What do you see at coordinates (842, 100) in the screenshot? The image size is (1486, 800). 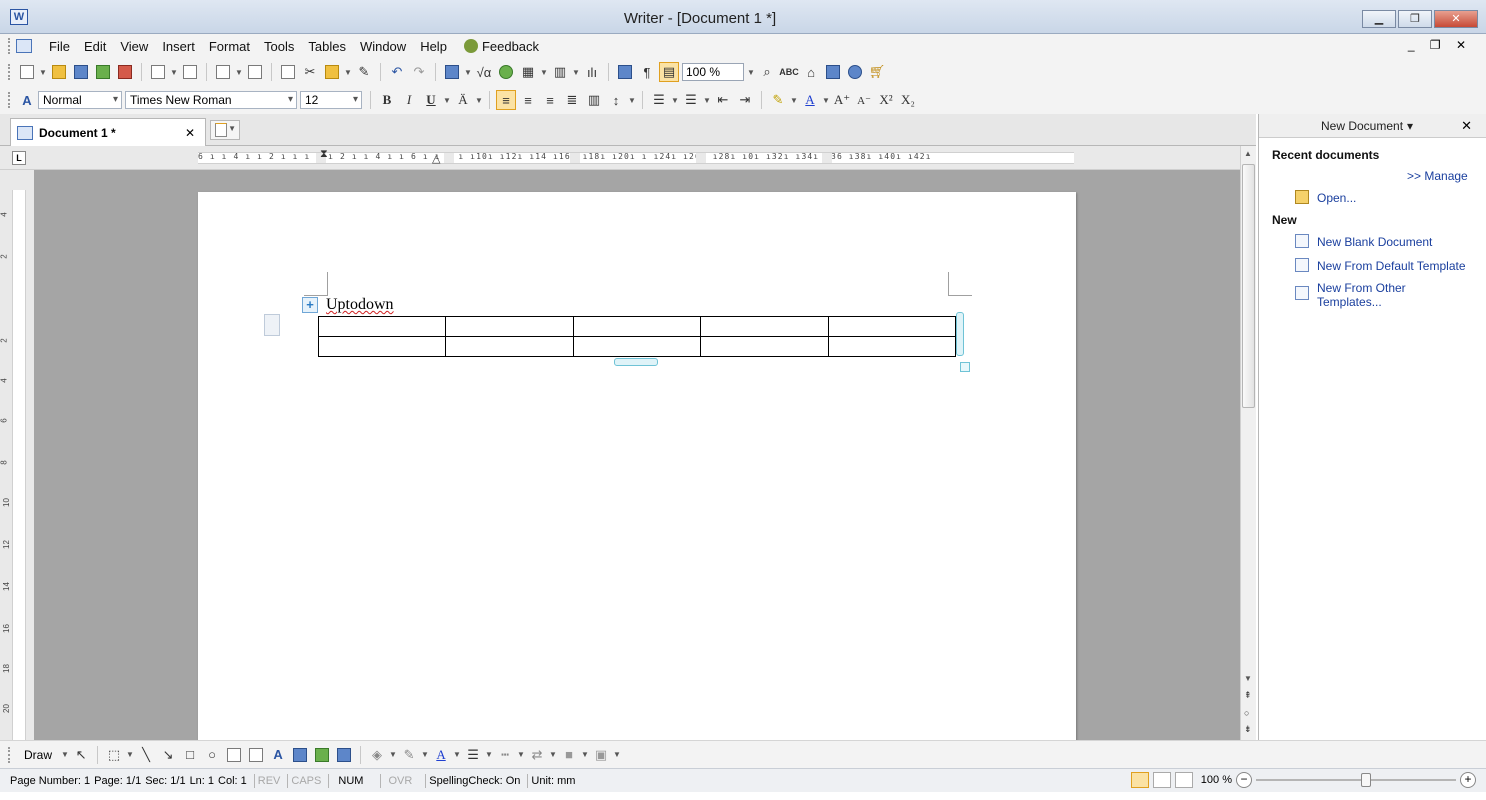 I see `grow-font-icon: A⁺` at bounding box center [842, 100].